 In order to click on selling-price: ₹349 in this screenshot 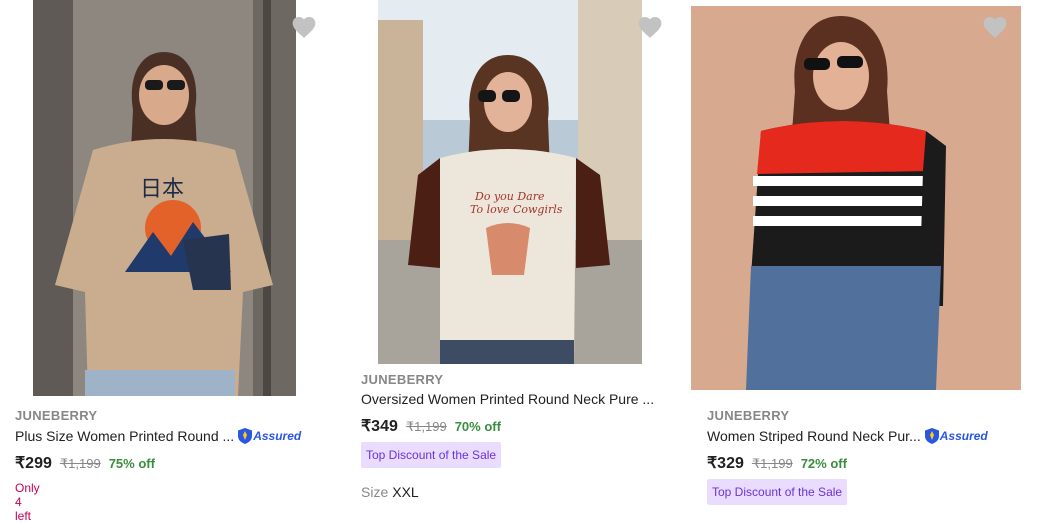, I will do `click(379, 426)`.